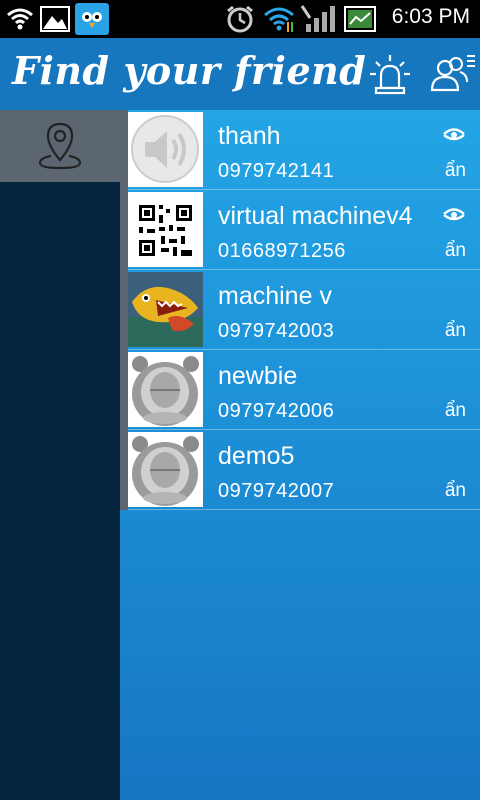 This screenshot has height=800, width=480. What do you see at coordinates (282, 251) in the screenshot?
I see `friend-phone: 01668971256` at bounding box center [282, 251].